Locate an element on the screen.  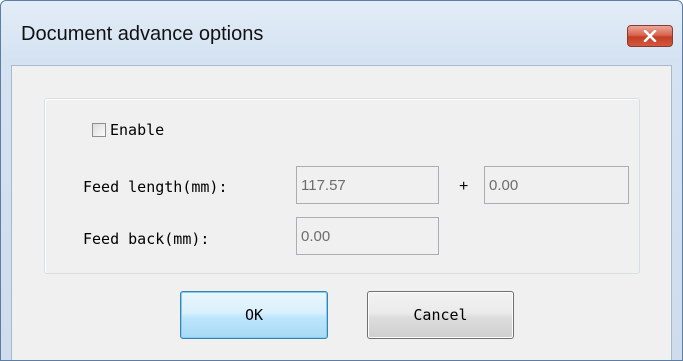
plus-sign: + is located at coordinates (464, 186).